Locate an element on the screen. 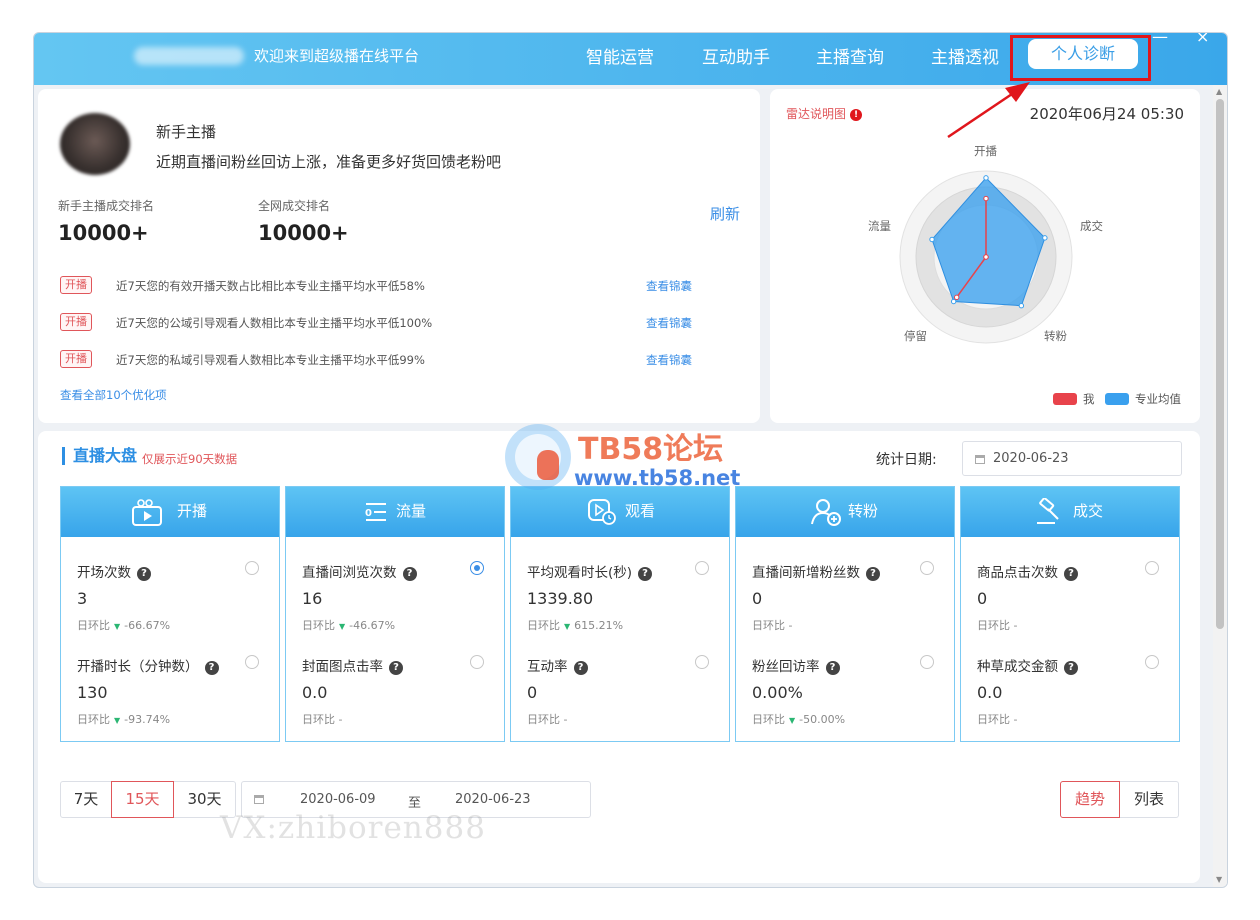 The height and width of the screenshot is (920, 1260). trend-view-button: 趋势 is located at coordinates (1090, 799).